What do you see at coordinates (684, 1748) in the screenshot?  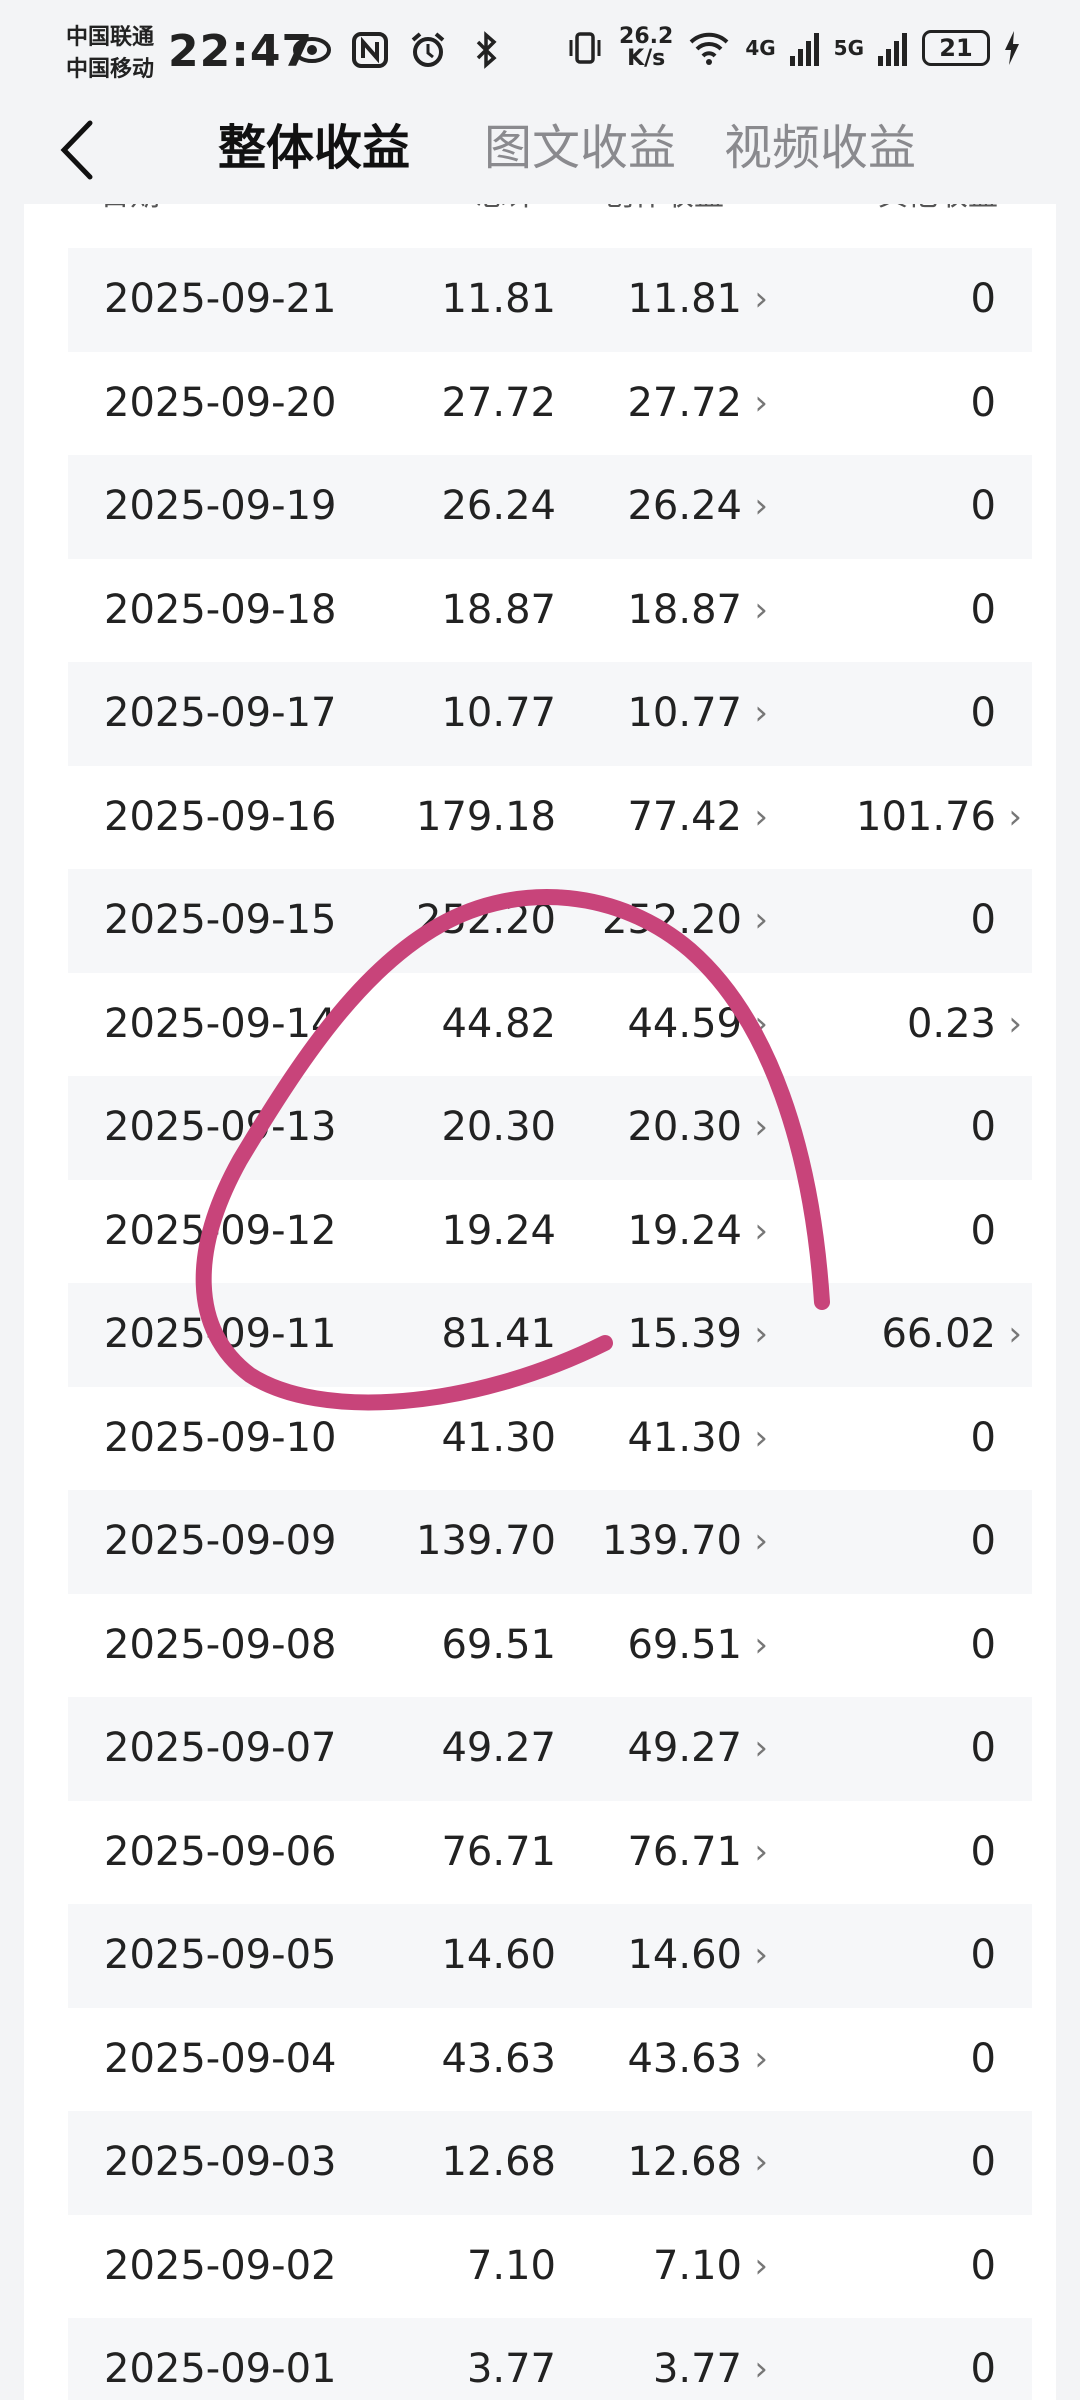 I see `row-creation: 49.27` at bounding box center [684, 1748].